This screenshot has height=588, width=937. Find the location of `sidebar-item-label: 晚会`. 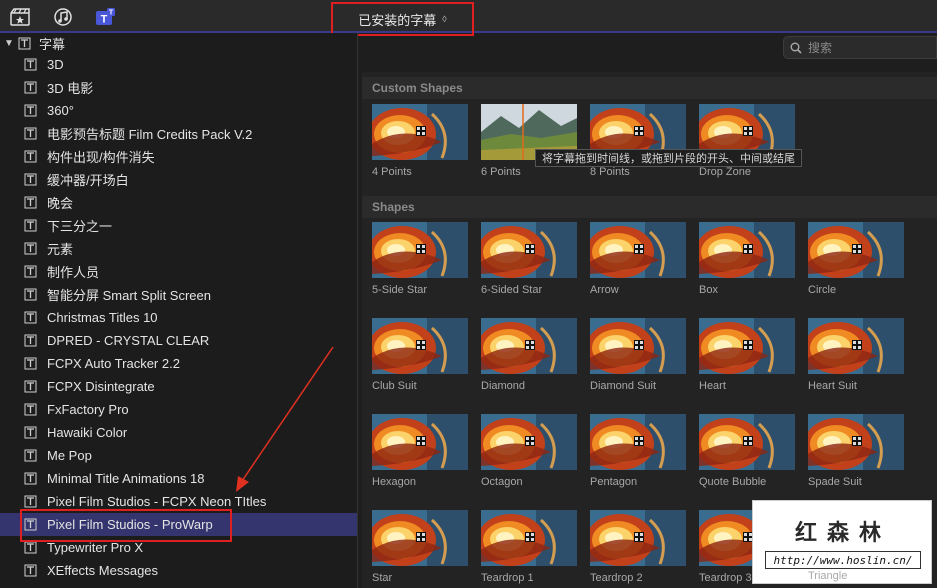

sidebar-item-label: 晚会 is located at coordinates (60, 203).